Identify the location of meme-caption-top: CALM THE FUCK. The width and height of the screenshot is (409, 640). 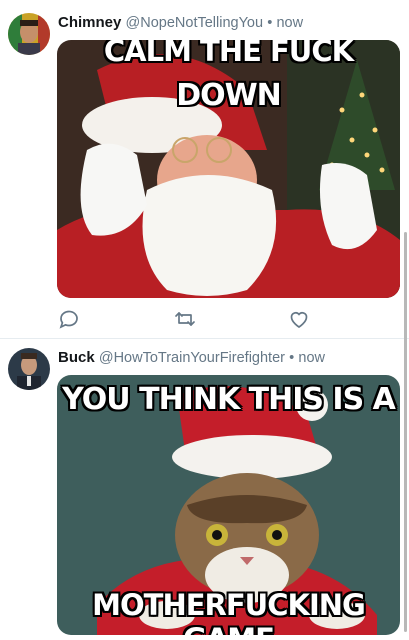
(228, 54).